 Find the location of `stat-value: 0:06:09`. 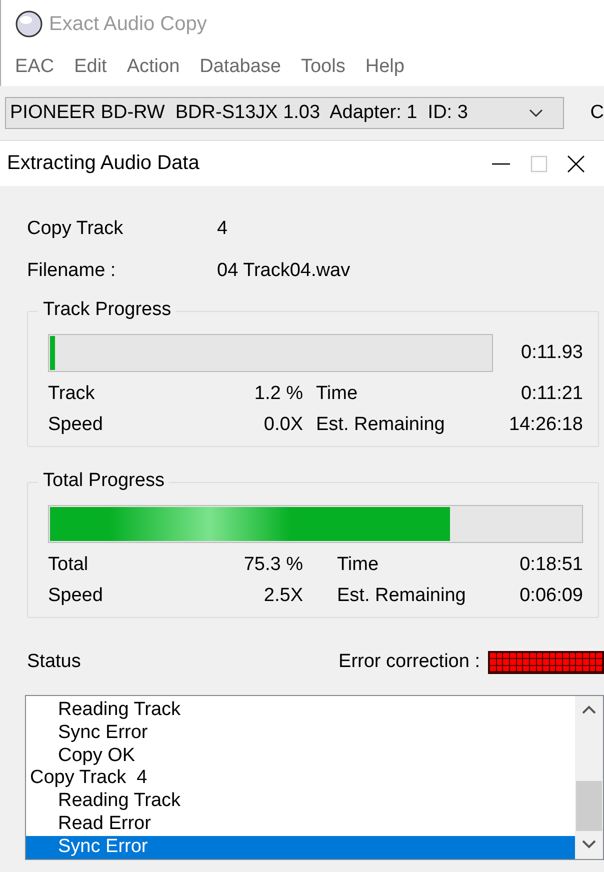

stat-value: 0:06:09 is located at coordinates (551, 595).